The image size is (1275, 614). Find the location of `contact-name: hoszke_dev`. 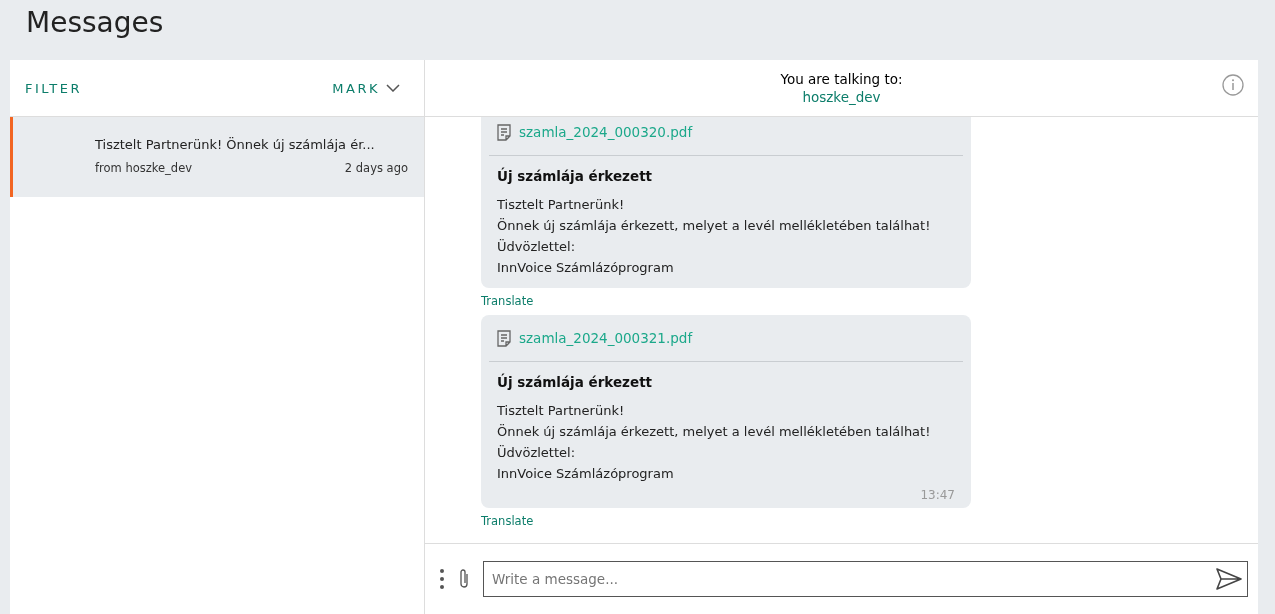

contact-name: hoszke_dev is located at coordinates (841, 97).